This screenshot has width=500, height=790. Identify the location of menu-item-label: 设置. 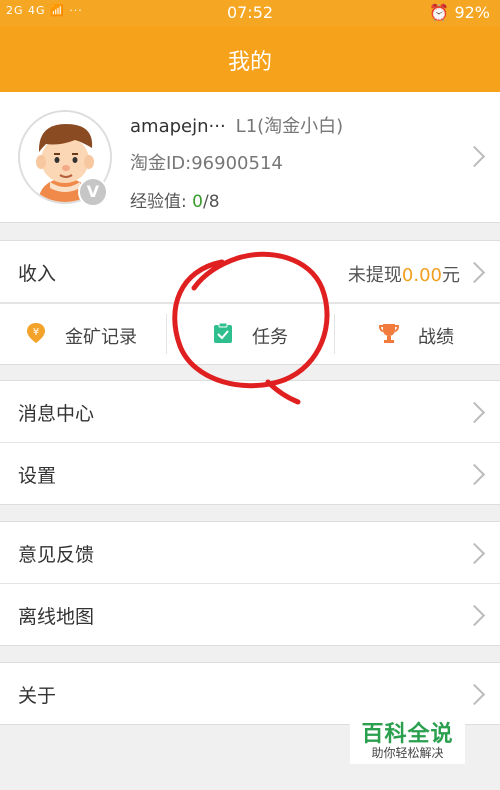
(37, 476).